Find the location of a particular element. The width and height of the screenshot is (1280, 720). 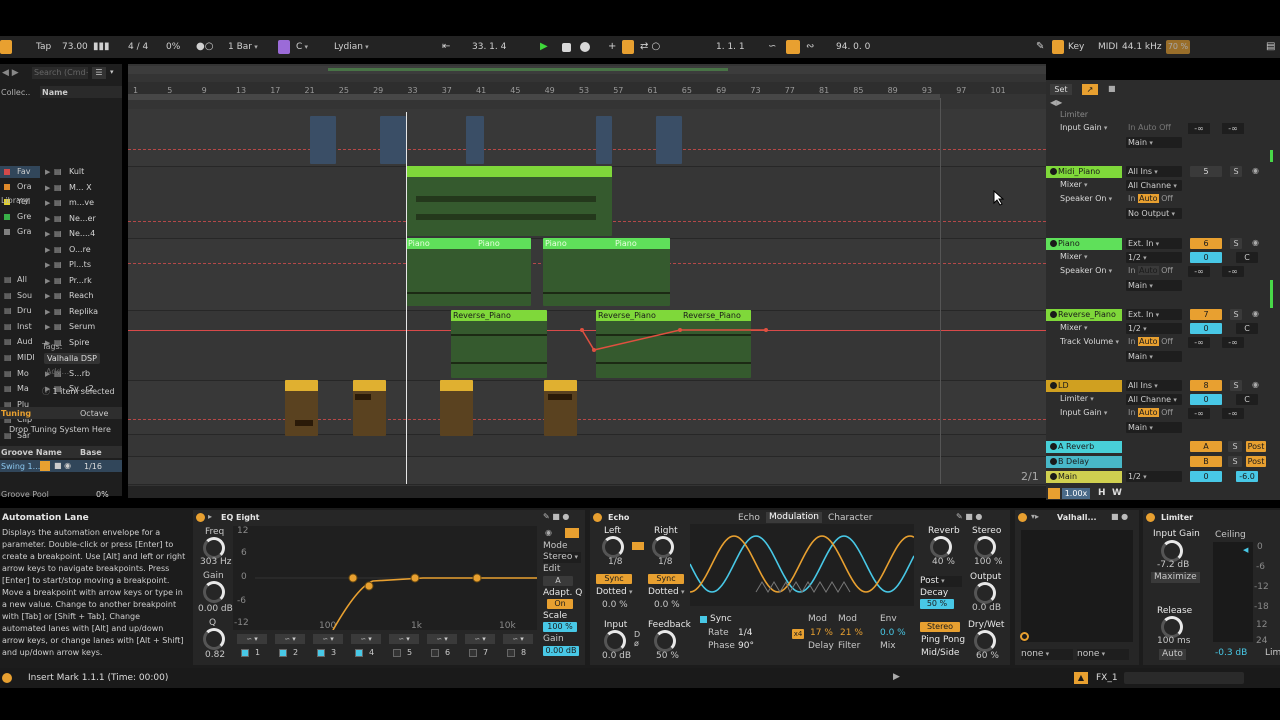

lane-b-delay is located at coordinates (587, 471).